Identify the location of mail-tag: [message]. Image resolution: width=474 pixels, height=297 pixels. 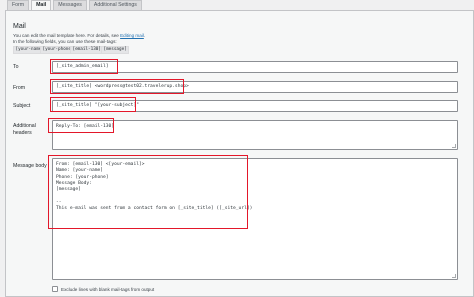
(115, 50).